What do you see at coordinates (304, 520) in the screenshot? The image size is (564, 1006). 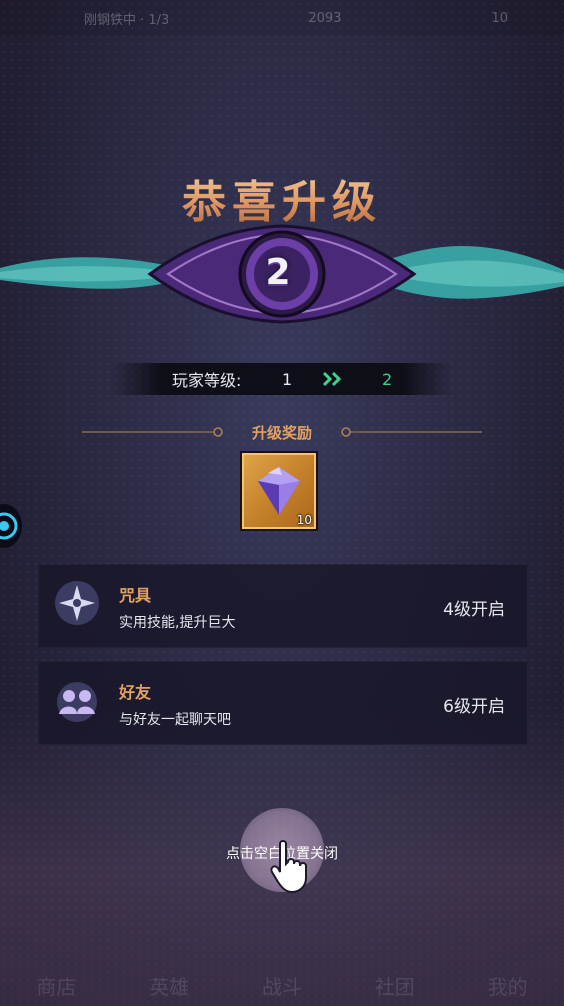 I see `reward-item-count: 10` at bounding box center [304, 520].